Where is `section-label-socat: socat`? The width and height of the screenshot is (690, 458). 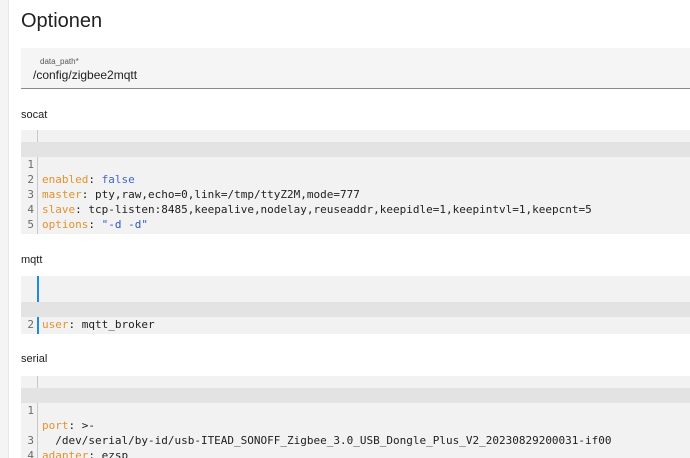 section-label-socat: socat is located at coordinates (34, 115).